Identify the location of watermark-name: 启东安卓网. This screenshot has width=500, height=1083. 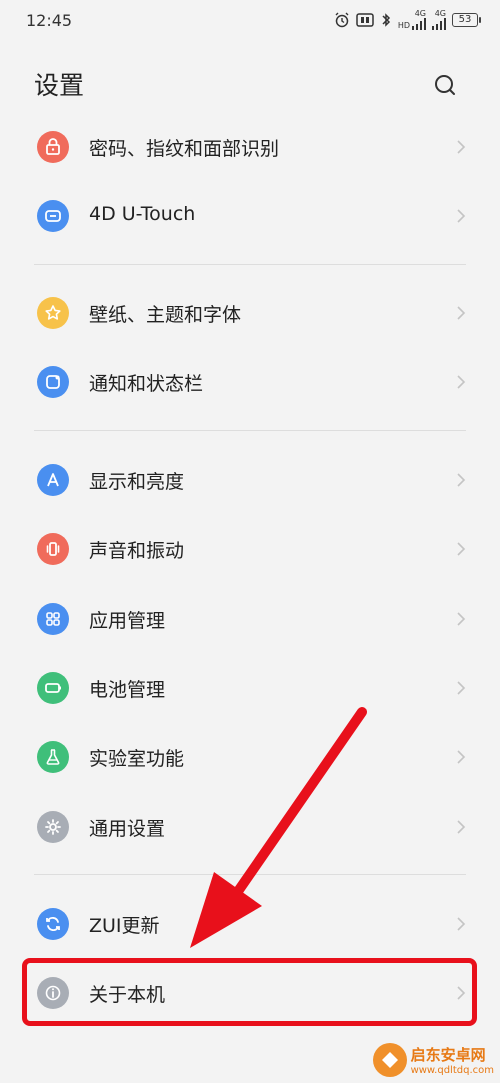
(448, 1055).